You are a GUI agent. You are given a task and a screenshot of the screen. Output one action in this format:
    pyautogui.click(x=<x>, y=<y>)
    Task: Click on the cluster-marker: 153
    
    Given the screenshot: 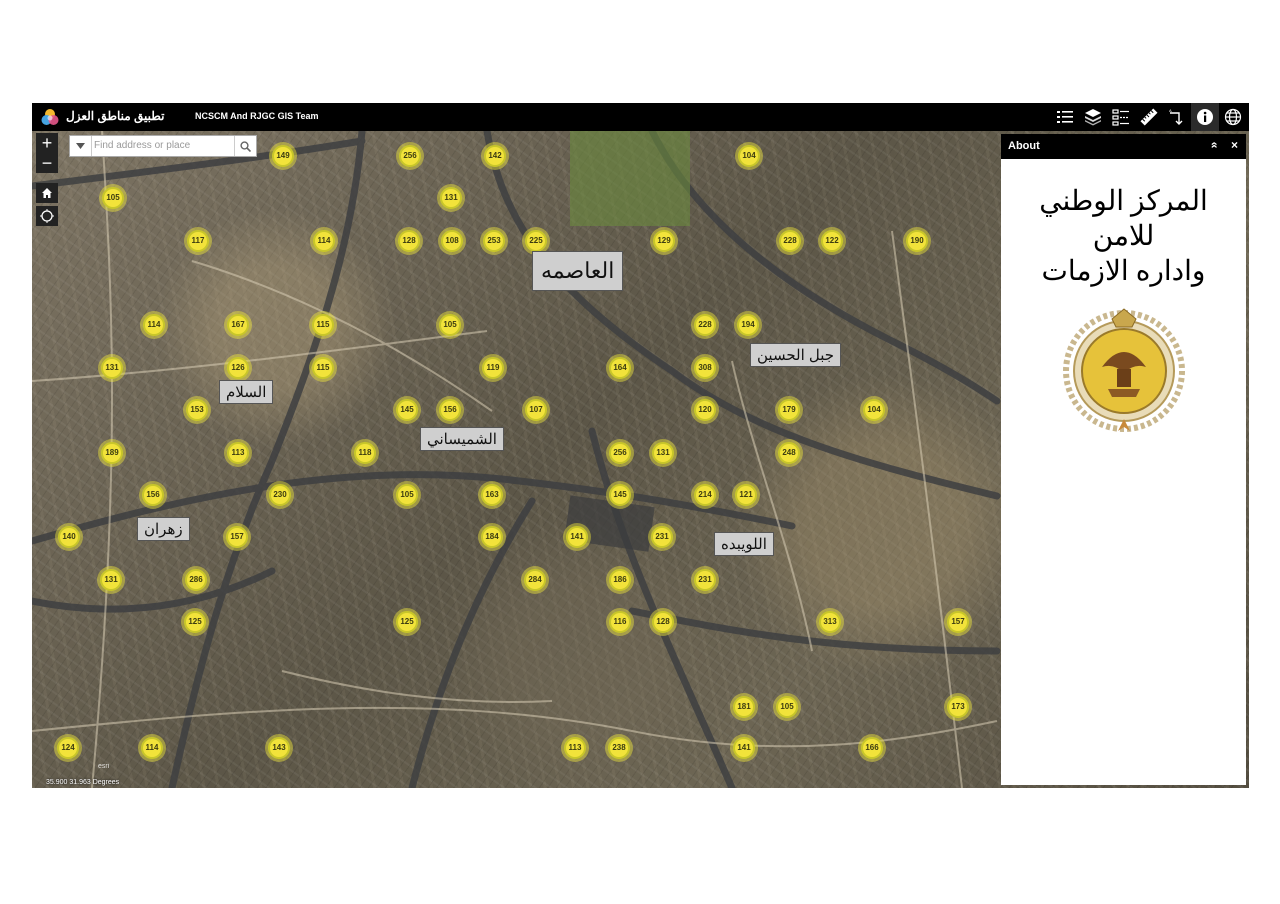 What is the action you would take?
    pyautogui.click(x=197, y=410)
    